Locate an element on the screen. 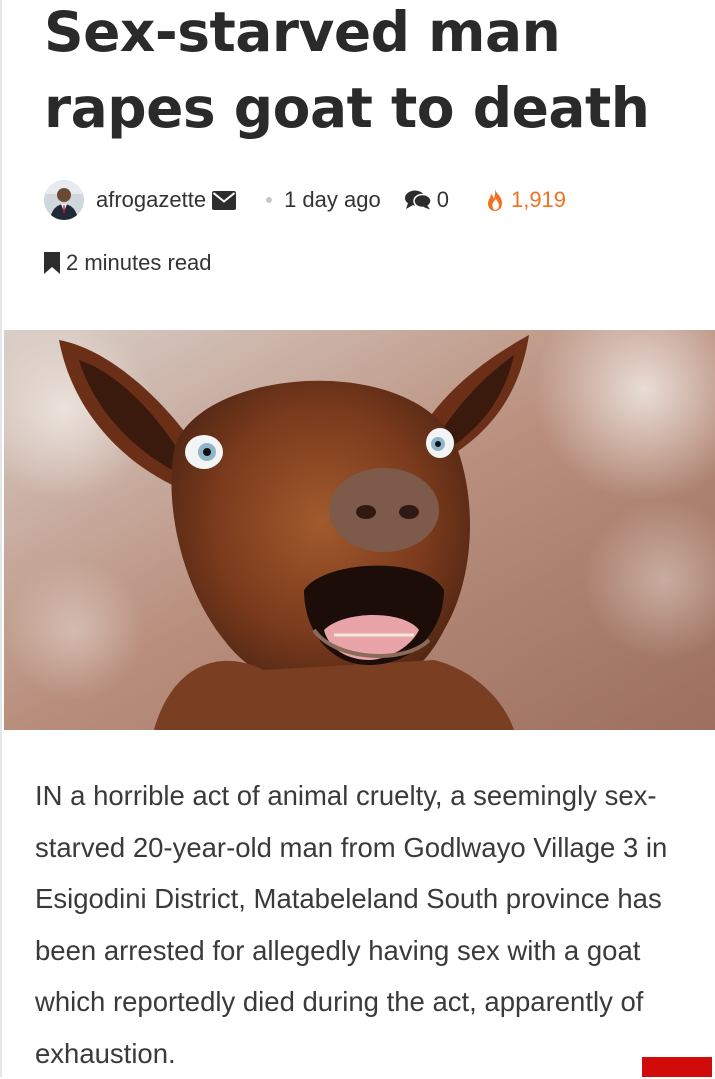 This screenshot has height=1079, width=715. publish-date: 1 day ago is located at coordinates (332, 199).